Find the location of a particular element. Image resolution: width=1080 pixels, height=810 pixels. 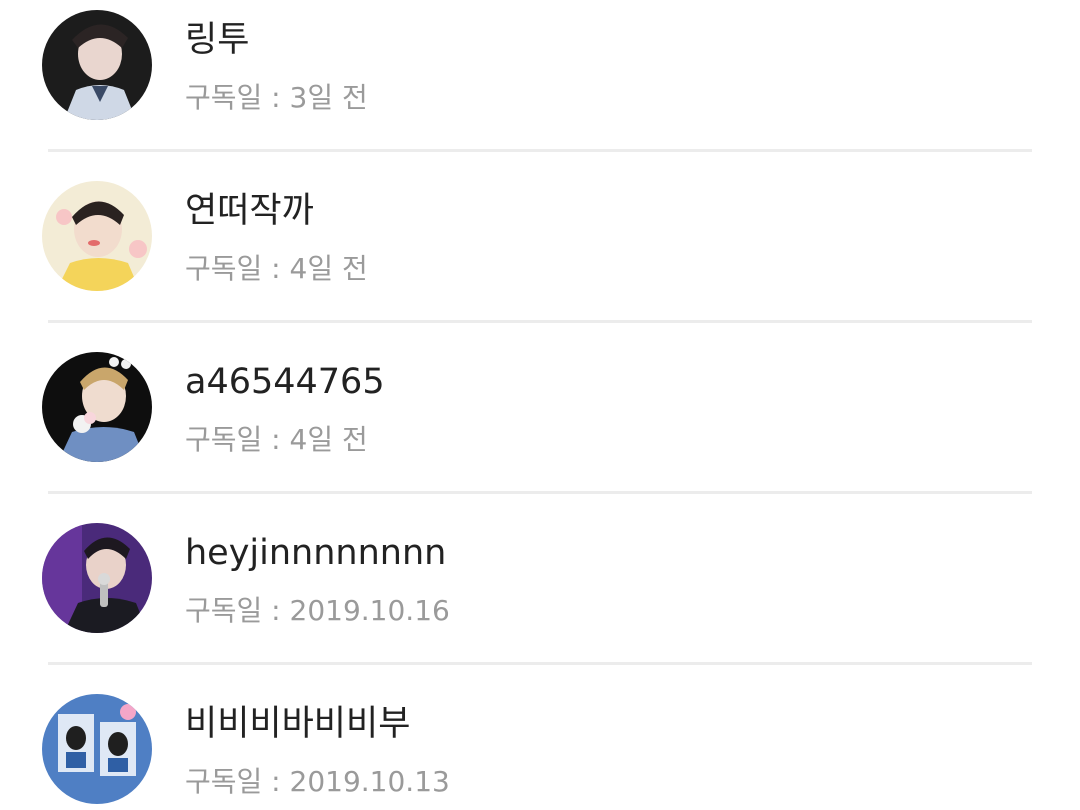

subscriber-name: 연떠작까 is located at coordinates (249, 211).